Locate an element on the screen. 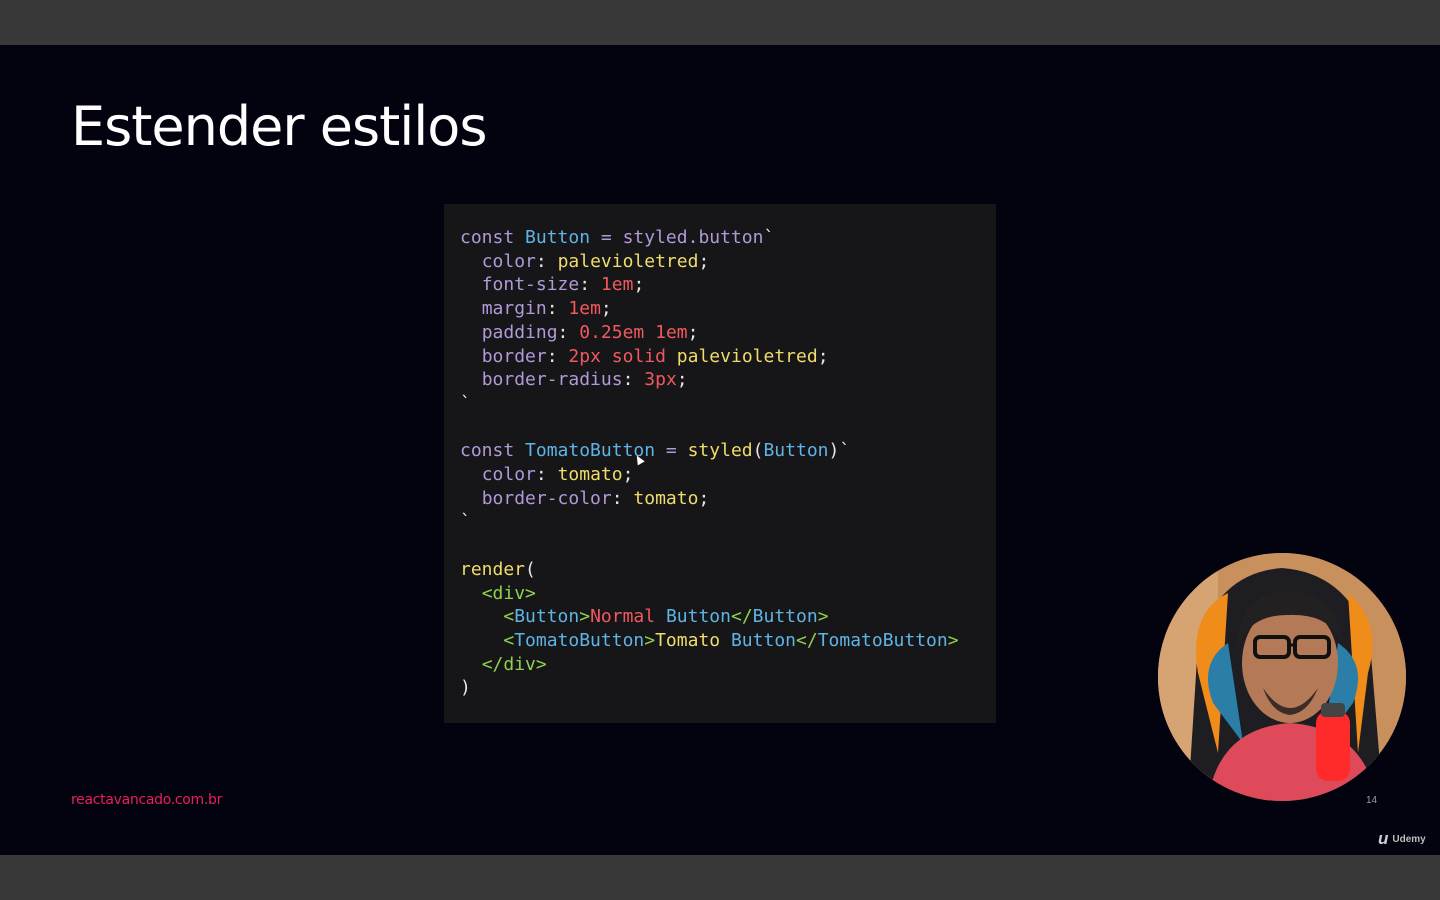  top-letterbox is located at coordinates (720, 22).